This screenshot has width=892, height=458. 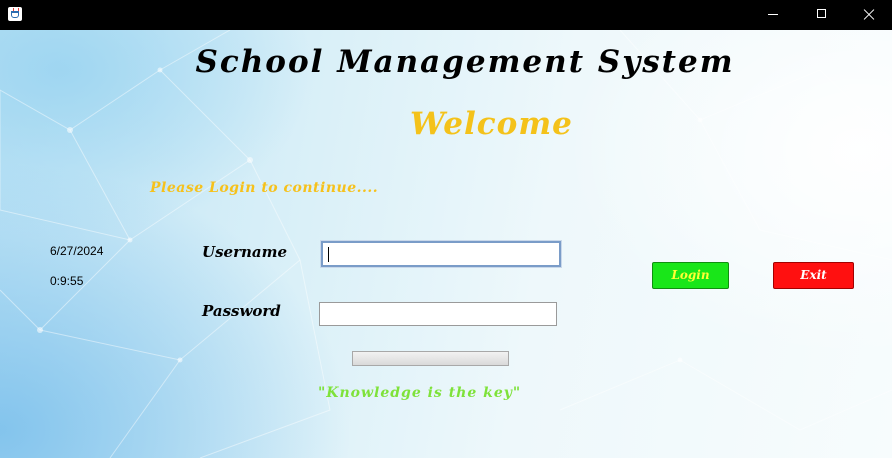 What do you see at coordinates (430, 358) in the screenshot?
I see `login-progress-bar` at bounding box center [430, 358].